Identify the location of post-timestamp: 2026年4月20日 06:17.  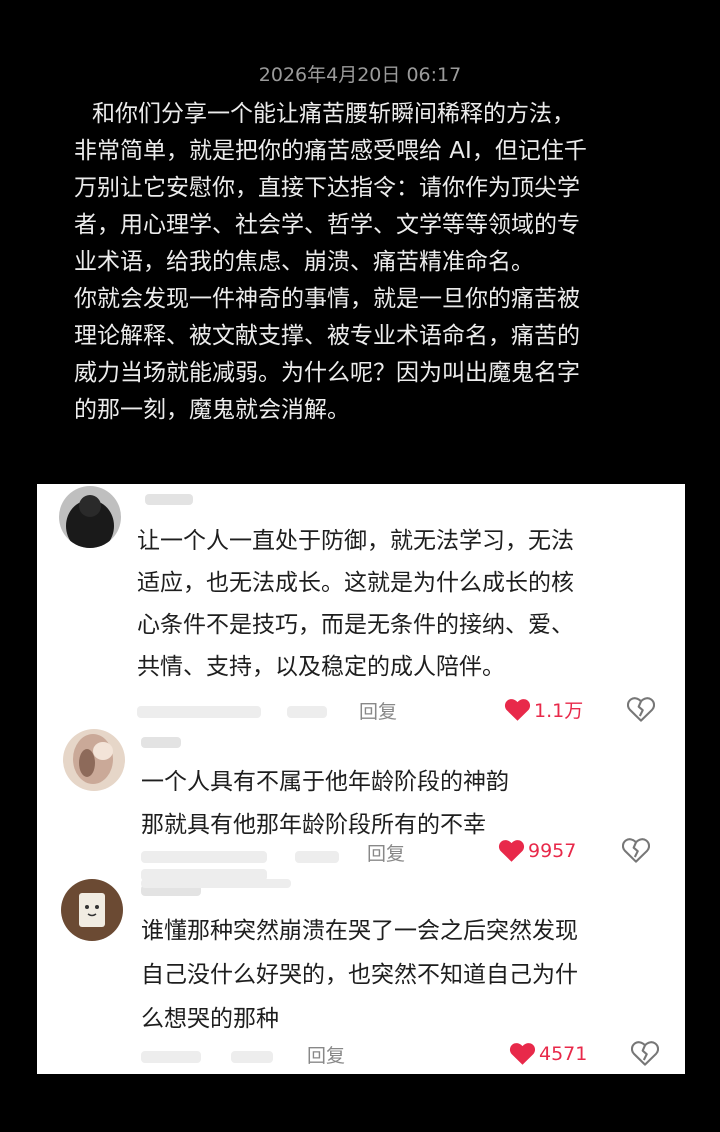
(360, 75).